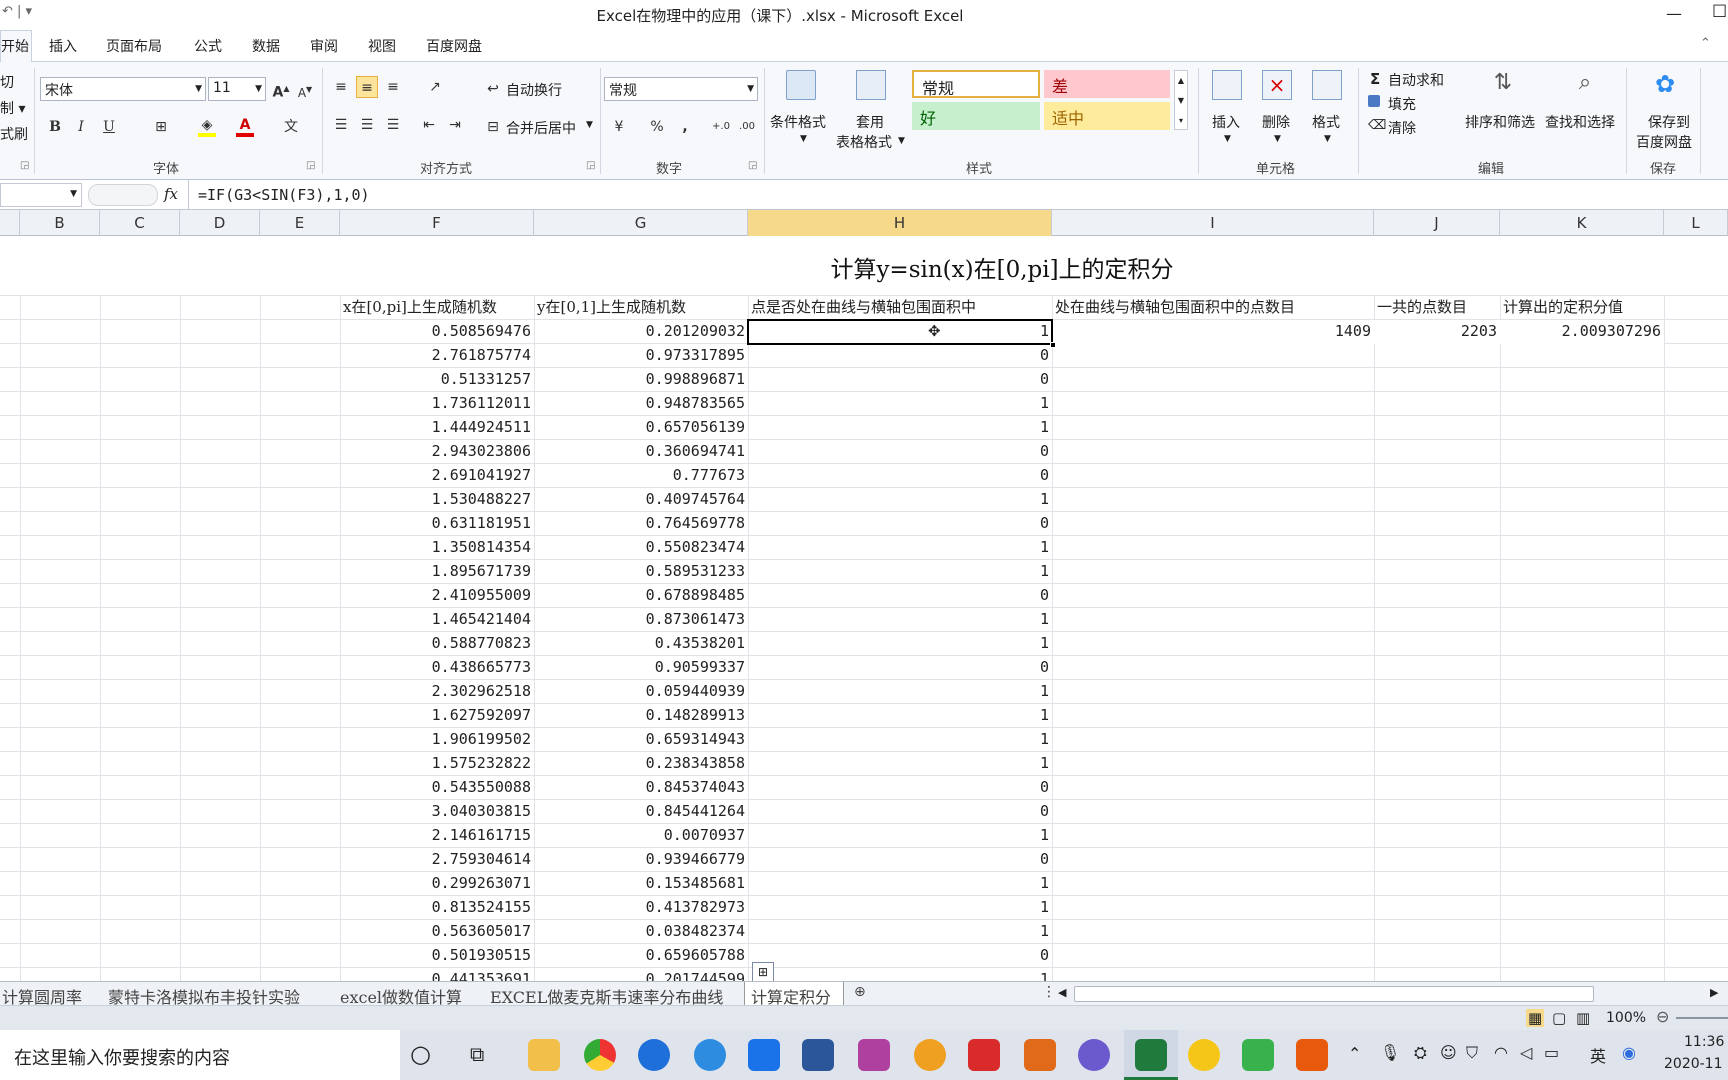 The height and width of the screenshot is (1080, 1728). What do you see at coordinates (55, 127) in the screenshot?
I see `bold-button: B` at bounding box center [55, 127].